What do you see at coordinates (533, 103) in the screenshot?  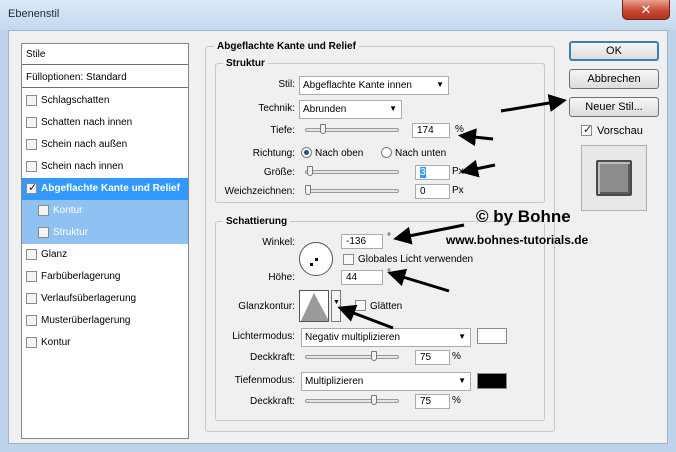 I see `arrow-to-new-style-icon` at bounding box center [533, 103].